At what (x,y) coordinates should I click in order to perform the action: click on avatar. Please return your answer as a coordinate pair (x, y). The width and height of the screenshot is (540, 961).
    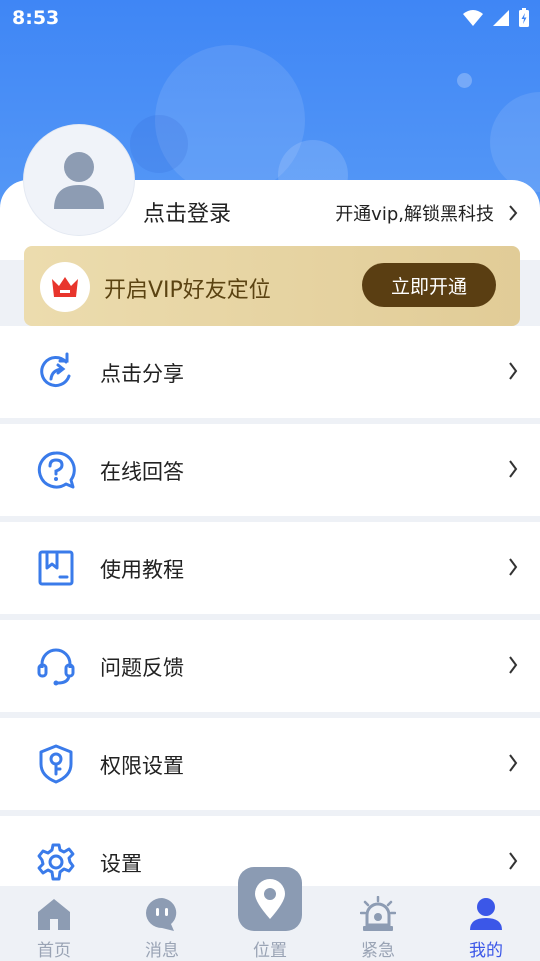
    Looking at the image, I should click on (79, 180).